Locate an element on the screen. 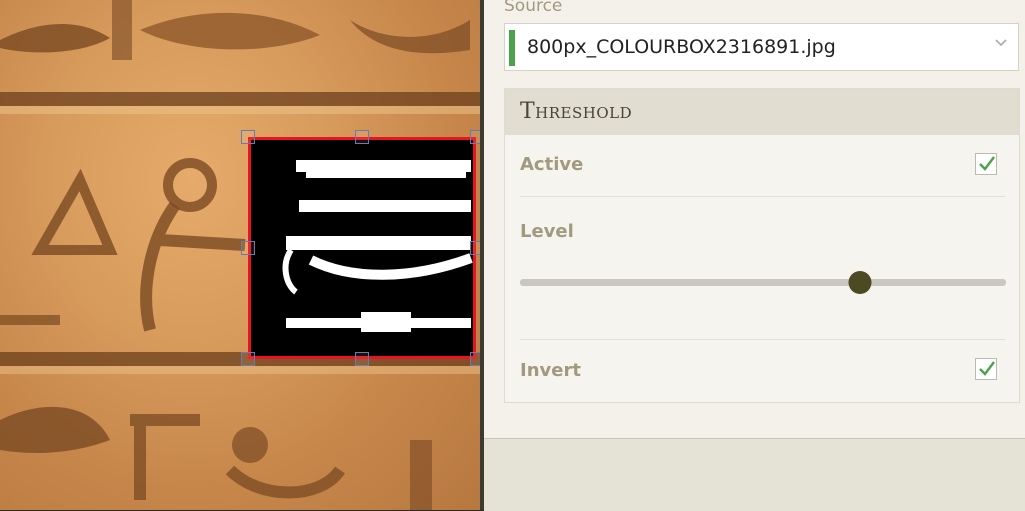 Image resolution: width=1025 pixels, height=511 pixels. invert-label: Invert is located at coordinates (550, 370).